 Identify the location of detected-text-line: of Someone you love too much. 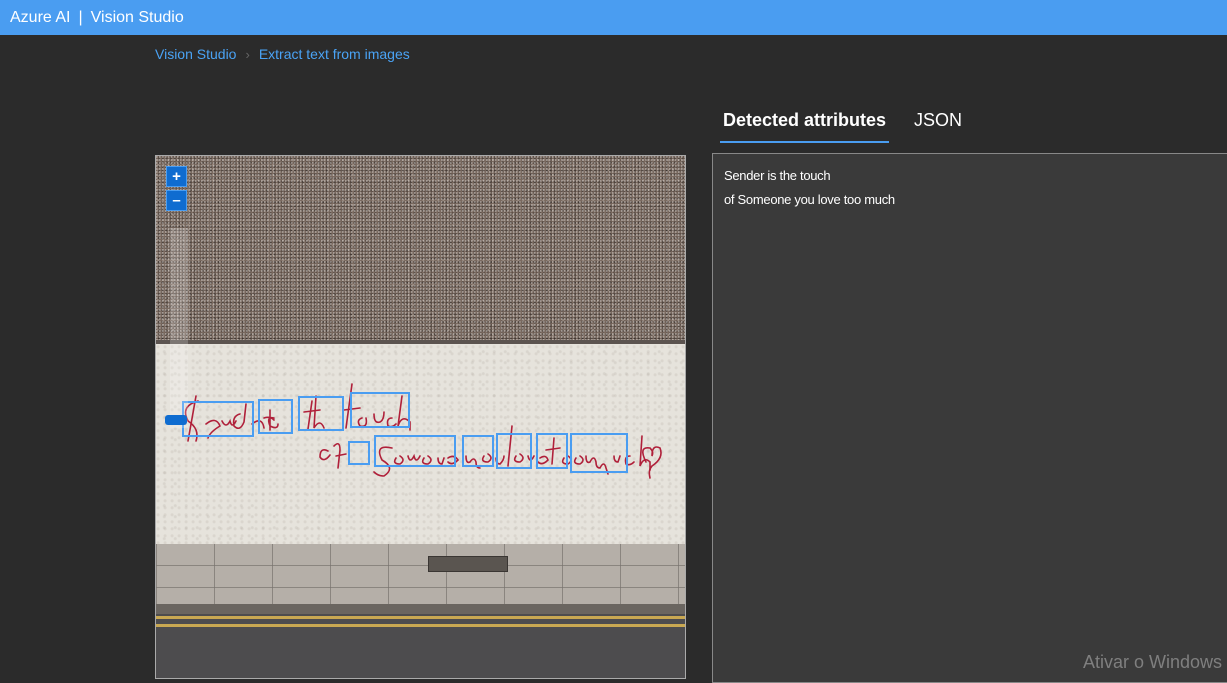
(809, 199).